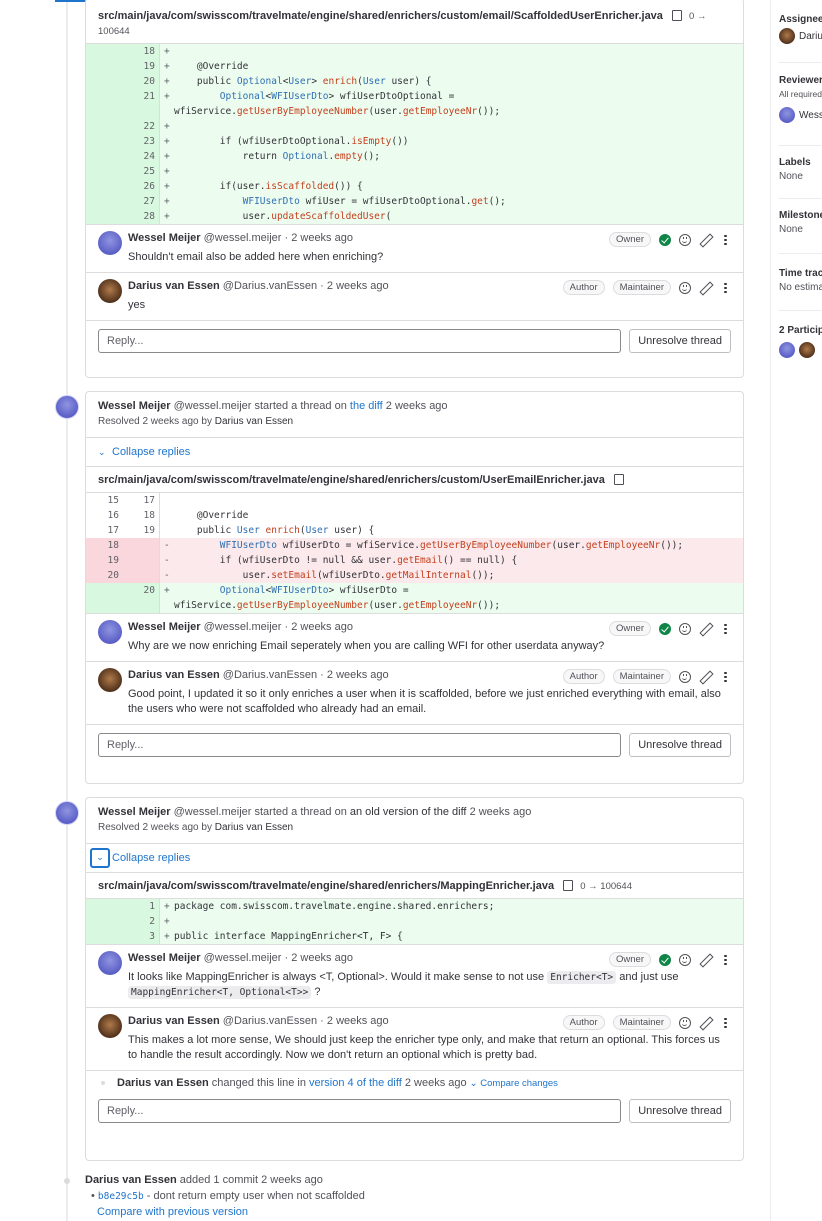 This screenshot has height=1221, width=822. Describe the element at coordinates (141, 201) in the screenshot. I see `new-line-number: 27` at that location.